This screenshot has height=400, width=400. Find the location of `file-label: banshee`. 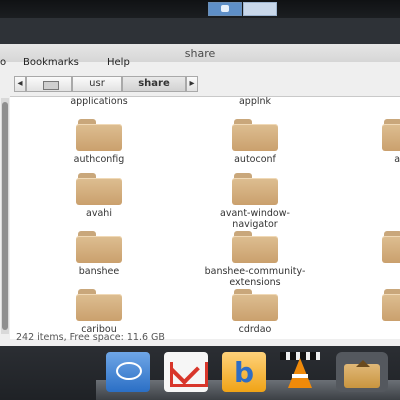

file-label: banshee is located at coordinates (99, 271).